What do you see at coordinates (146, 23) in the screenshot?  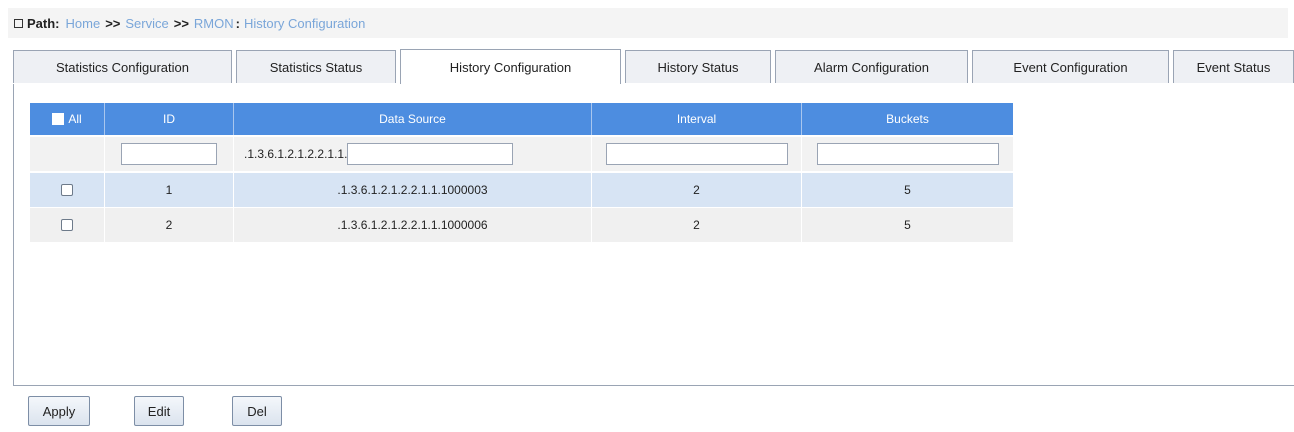 I see `breadcrumb-service: Service` at bounding box center [146, 23].